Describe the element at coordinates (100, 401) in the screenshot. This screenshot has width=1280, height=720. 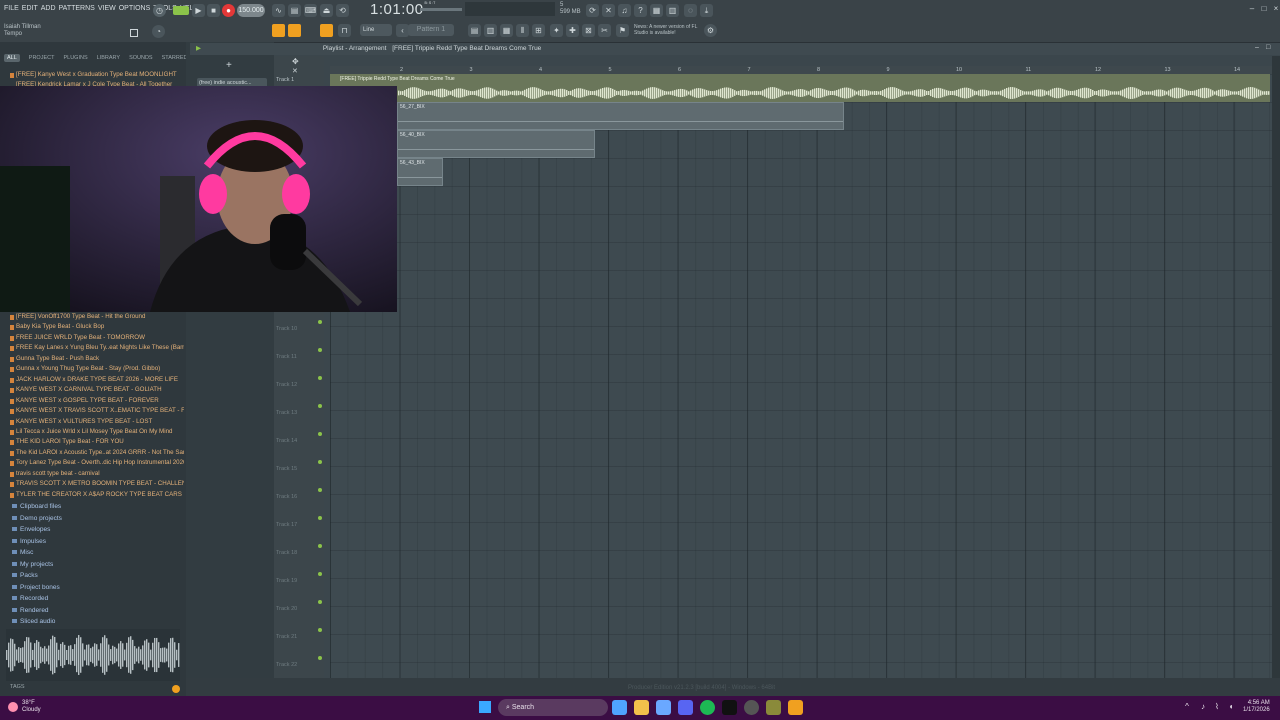
I see `browser-file-item: KANYE WEST x GOSPEL TYPE BEAT - FOREVER` at that location.